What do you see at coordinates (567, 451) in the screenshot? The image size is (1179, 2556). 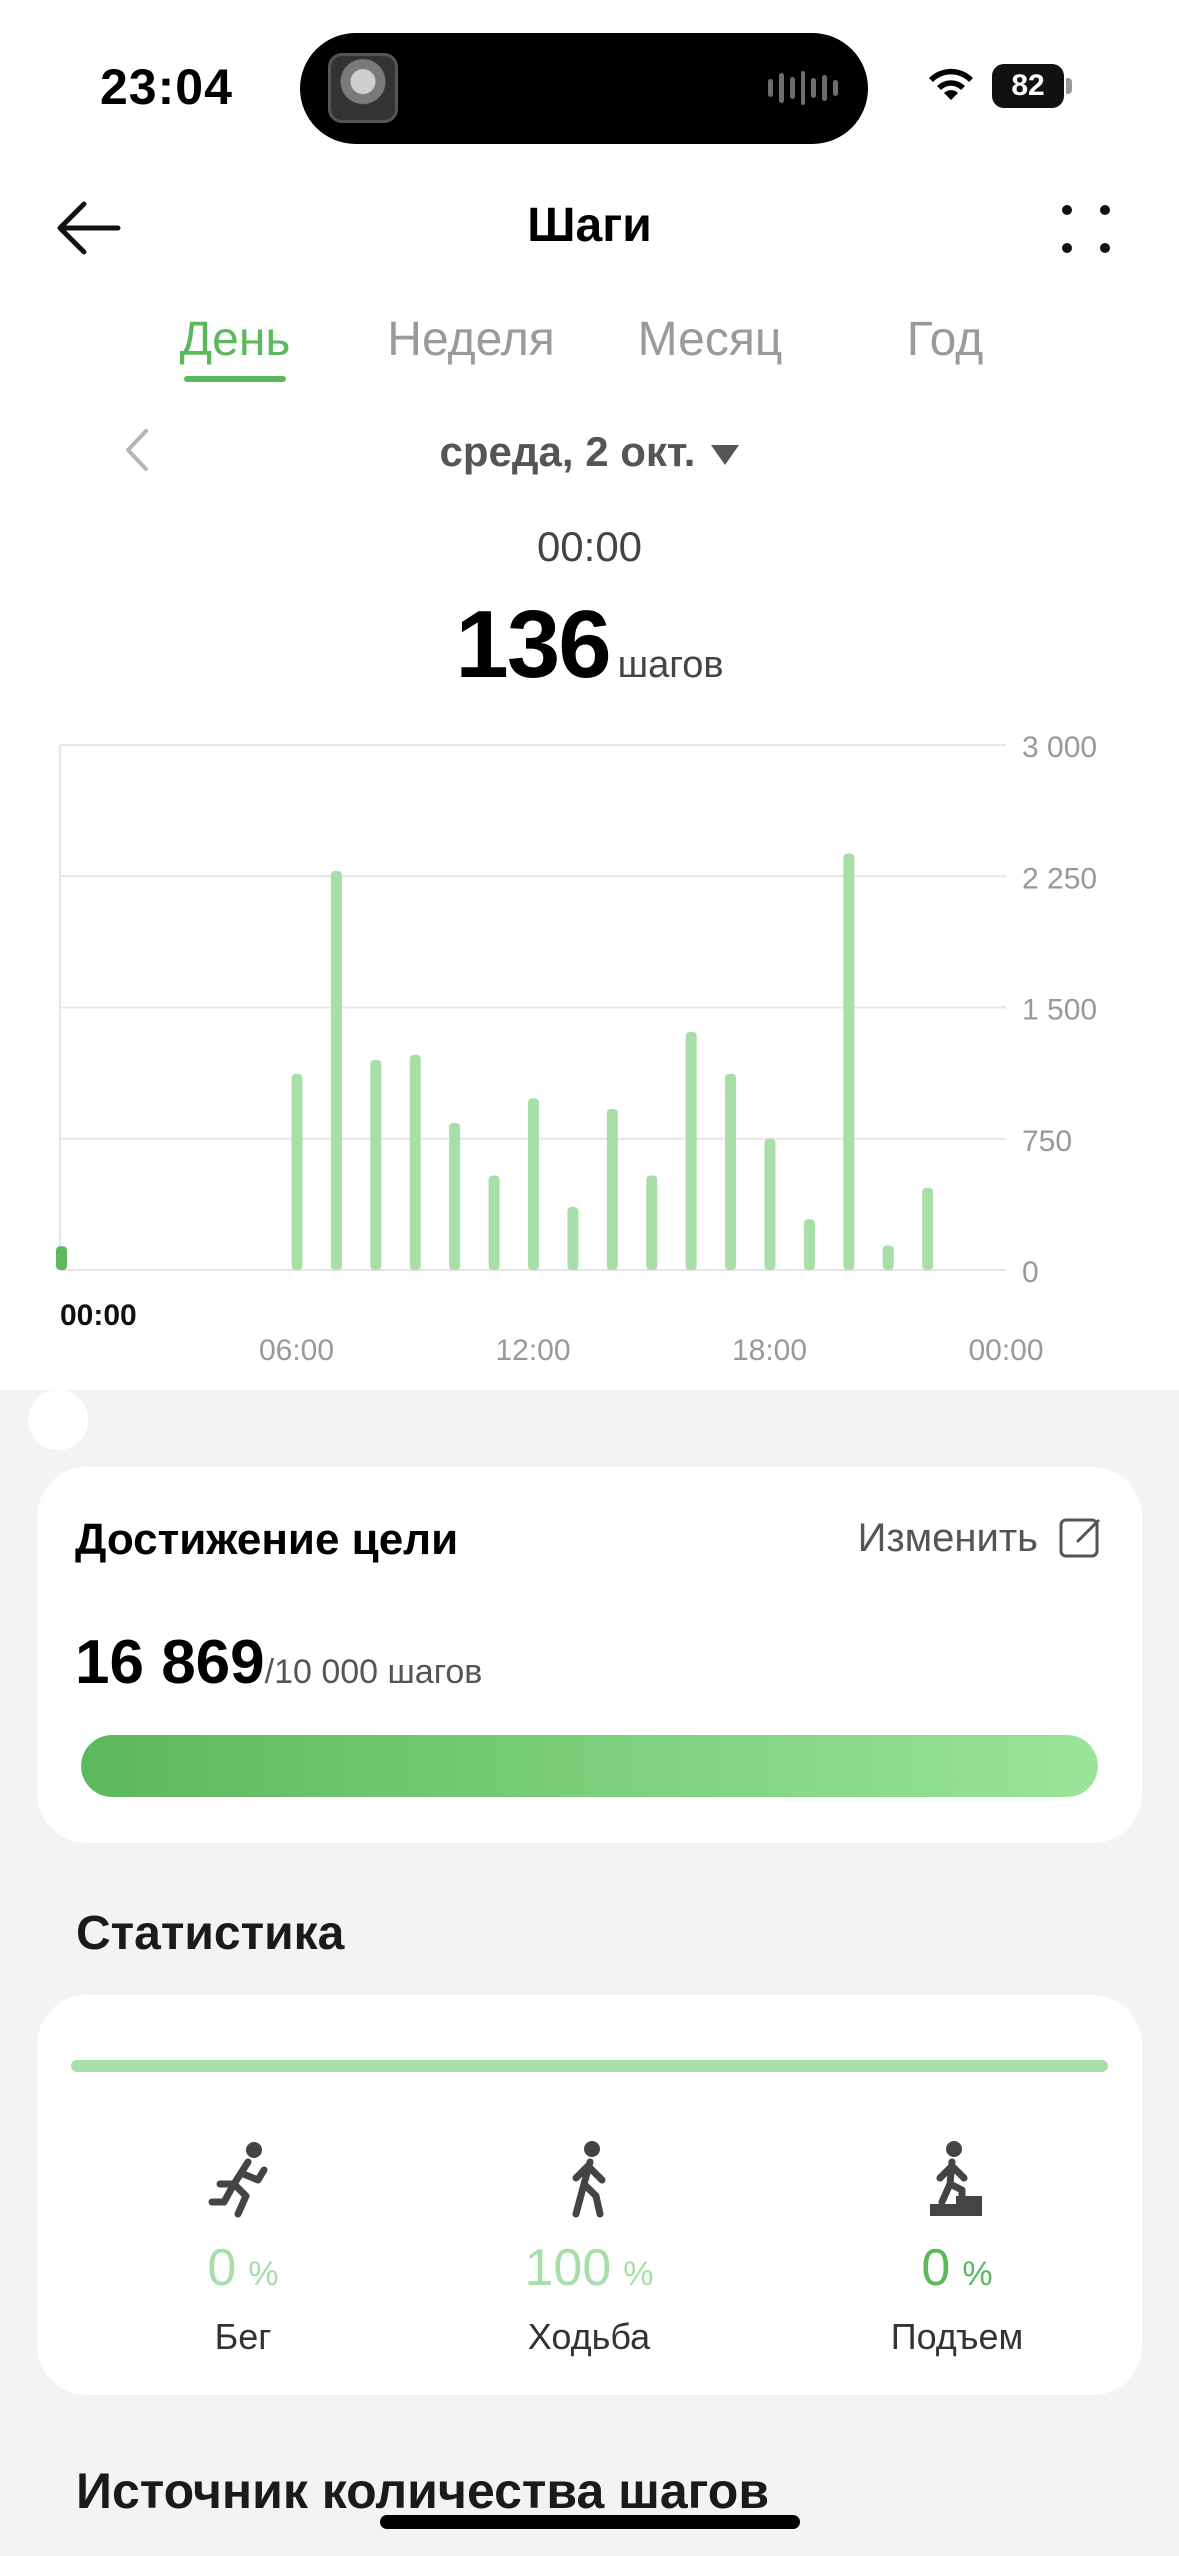 I see `date-label: среда, 2 окт.` at bounding box center [567, 451].